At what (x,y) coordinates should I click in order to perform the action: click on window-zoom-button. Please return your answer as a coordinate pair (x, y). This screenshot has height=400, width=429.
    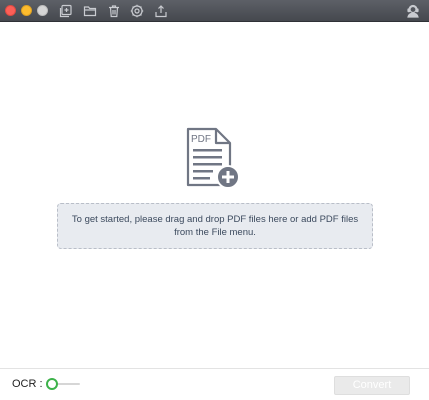
    Looking at the image, I should click on (42, 10).